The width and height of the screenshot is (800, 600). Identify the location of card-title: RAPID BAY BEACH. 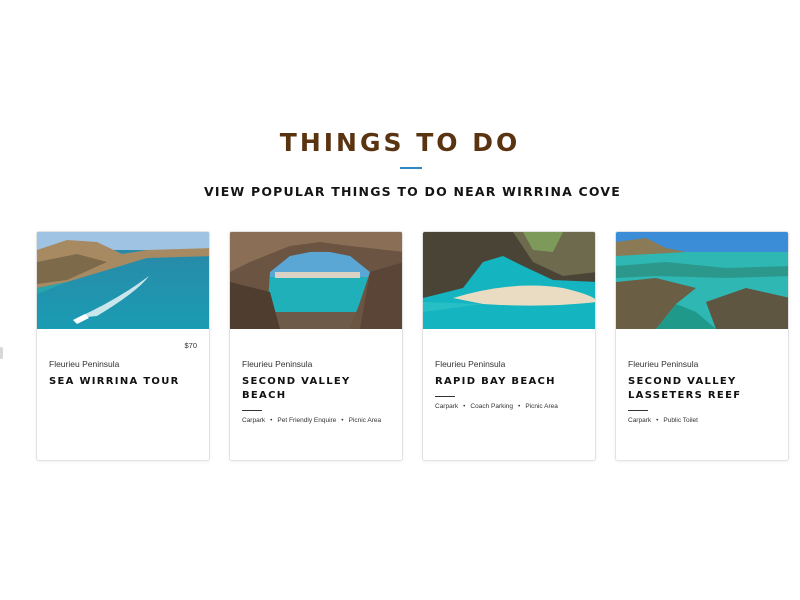
(510, 382).